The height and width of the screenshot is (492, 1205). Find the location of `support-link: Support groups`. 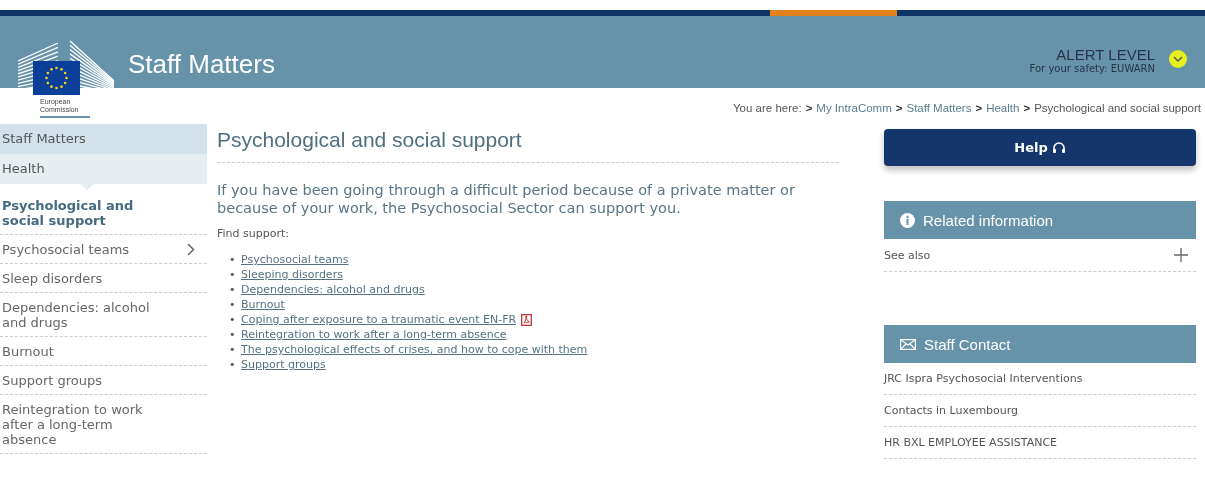

support-link: Support groups is located at coordinates (283, 364).